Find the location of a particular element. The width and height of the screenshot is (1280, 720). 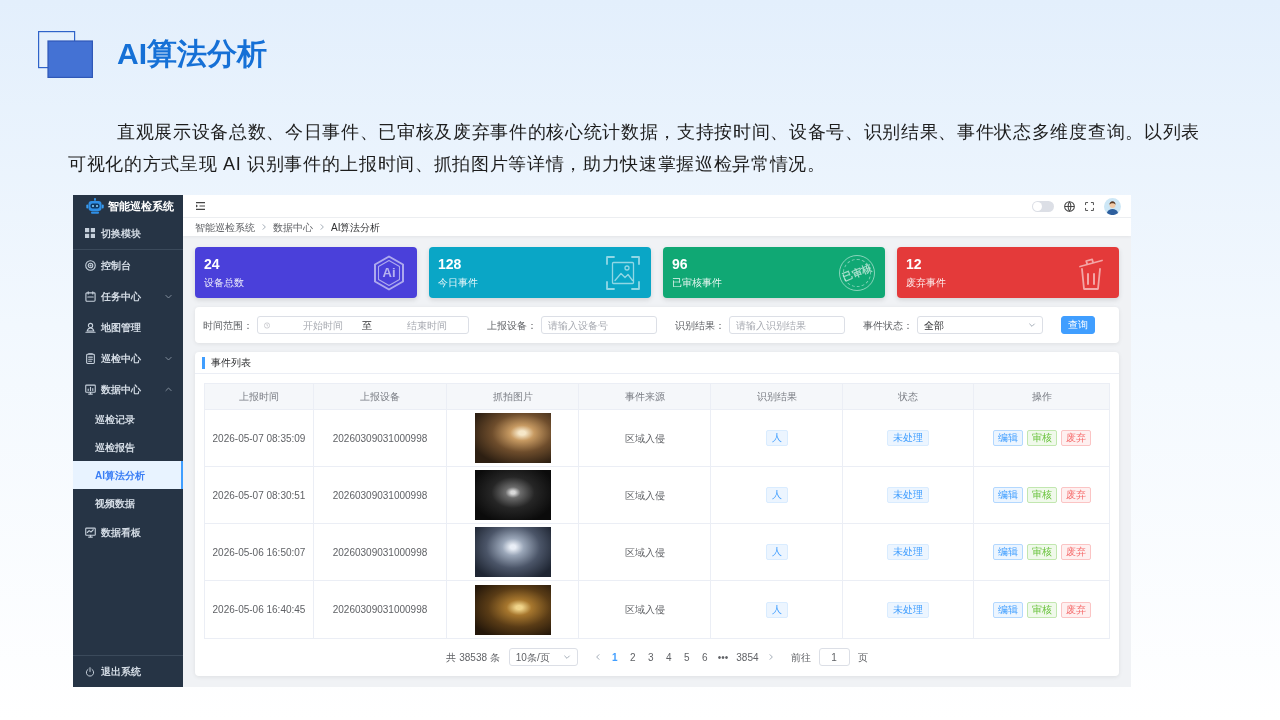

description-paragraph: 直观展示设备总数、今日事件、已审核及废弃事件的核心统计数据，支持按时间、设备号、识别结果、事件状态多维度查询。以列表可视化的方式呈现 AI 识别事件的上报时间、抓拍图片等详情，助力快速掌握巡检异常情况。 is located at coordinates (634, 148).